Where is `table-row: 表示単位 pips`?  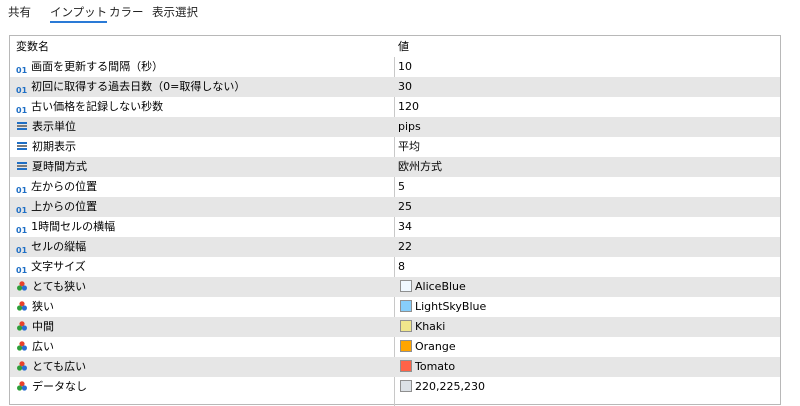 table-row: 表示単位 pips is located at coordinates (395, 127).